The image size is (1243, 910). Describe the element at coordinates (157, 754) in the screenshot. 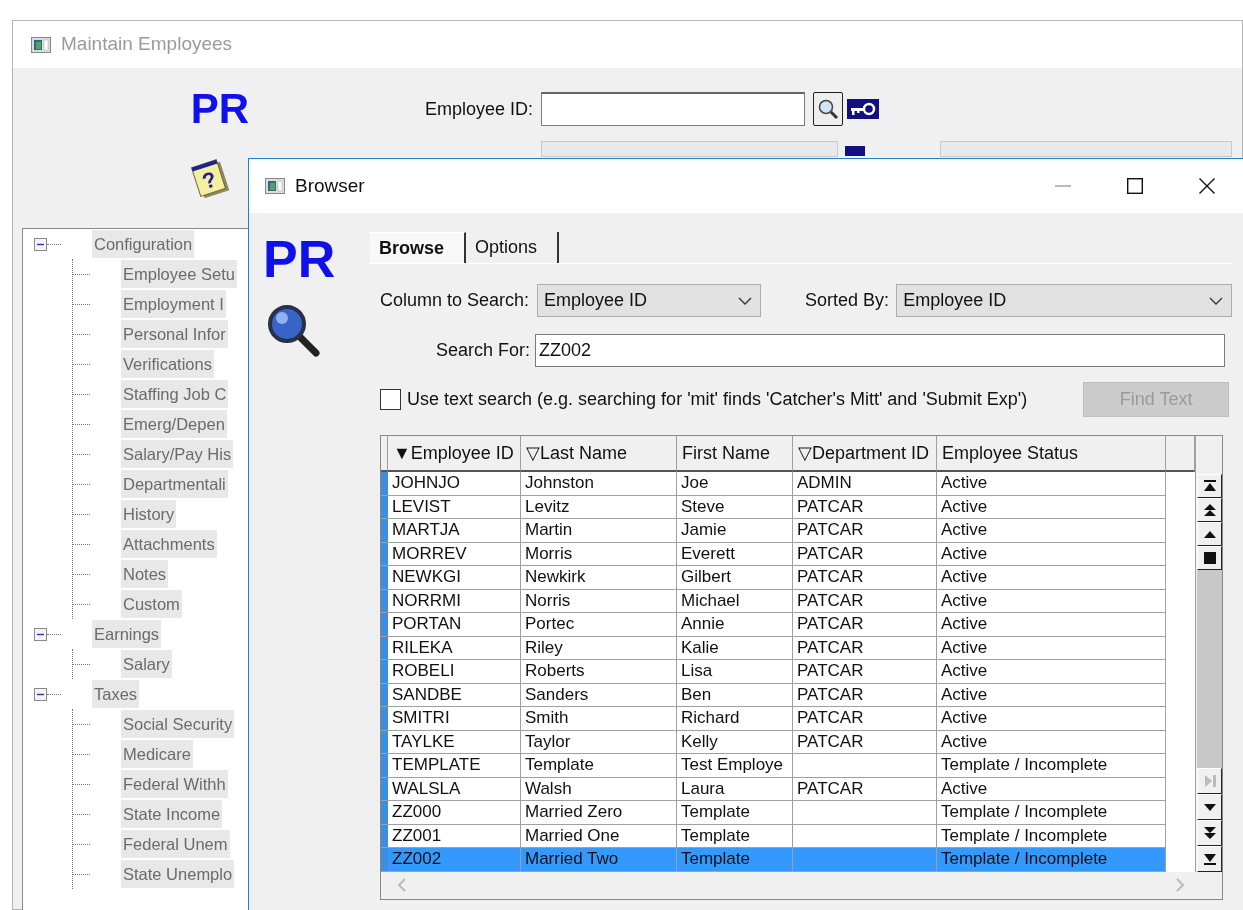

I see `tree-item: Medicare` at that location.